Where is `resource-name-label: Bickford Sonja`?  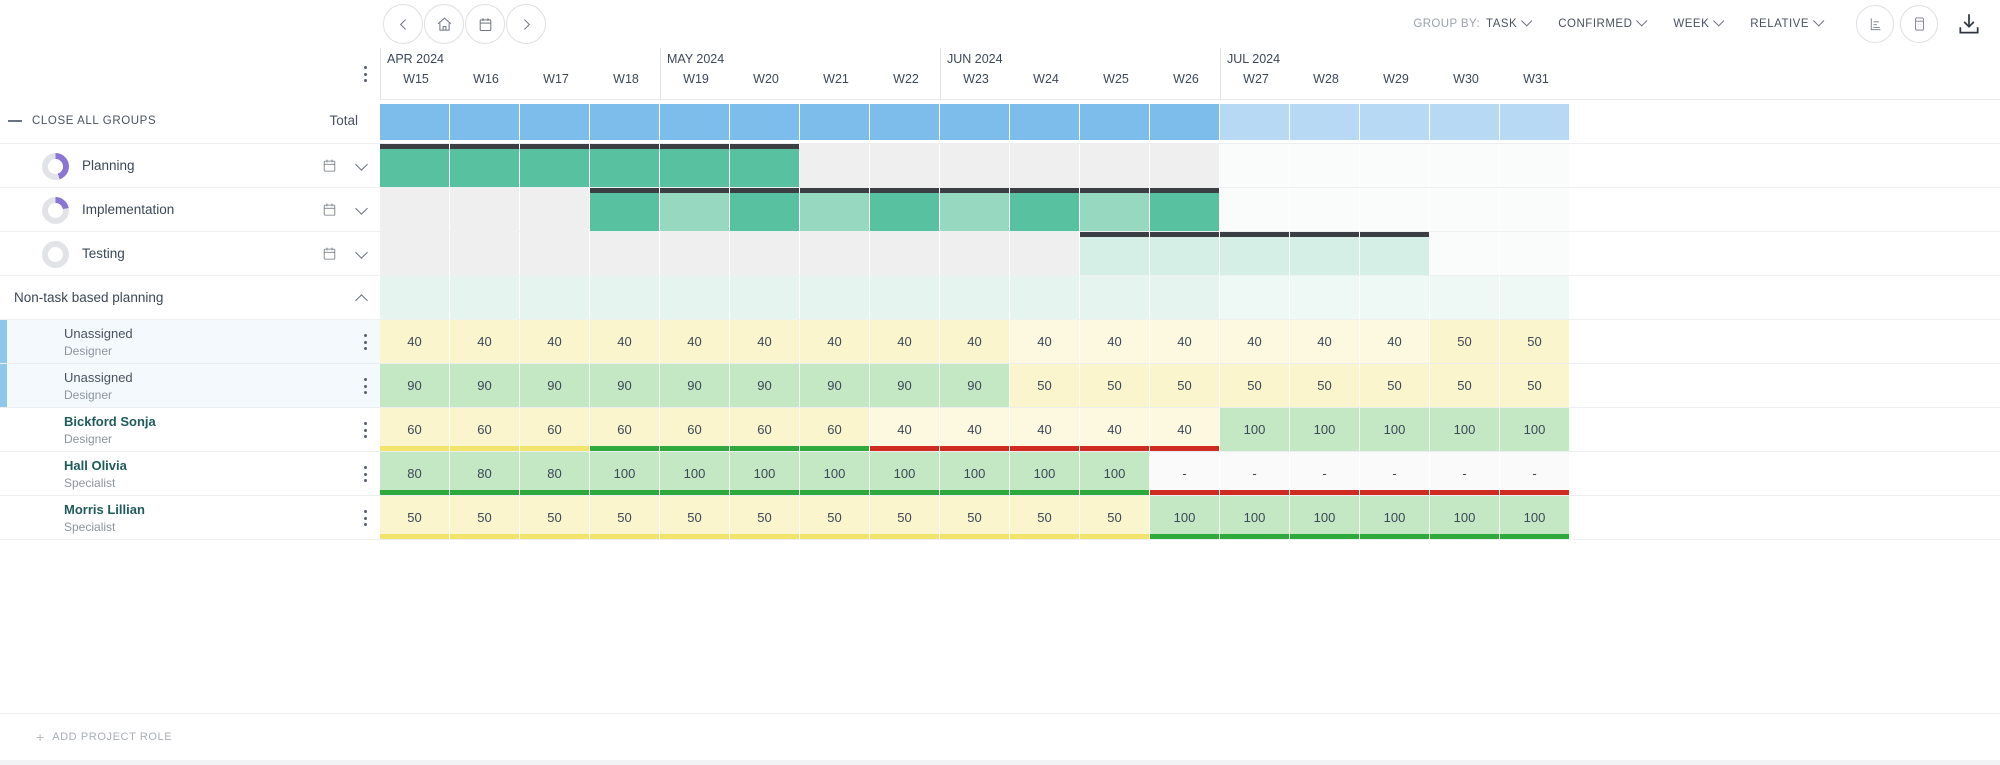 resource-name-label: Bickford Sonja is located at coordinates (110, 421).